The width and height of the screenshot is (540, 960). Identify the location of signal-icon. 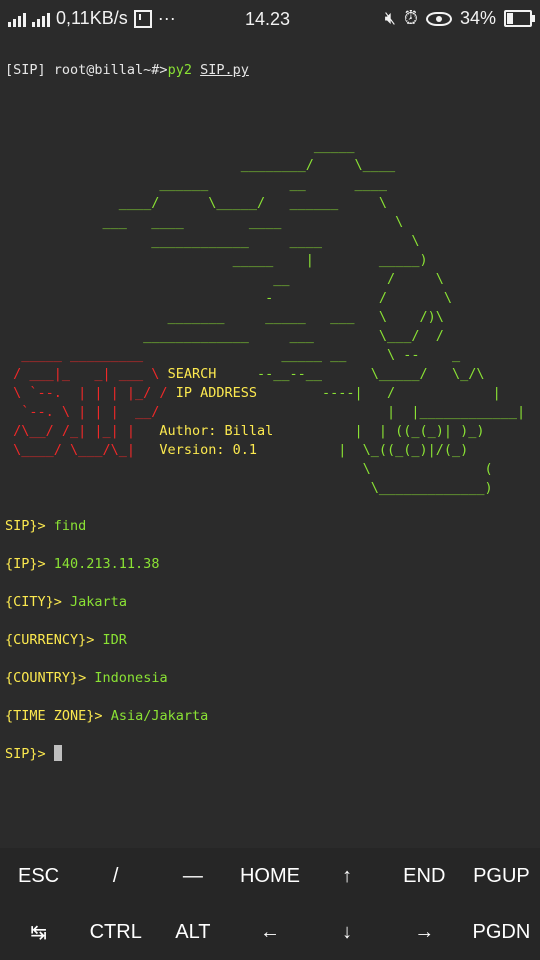
(17, 19).